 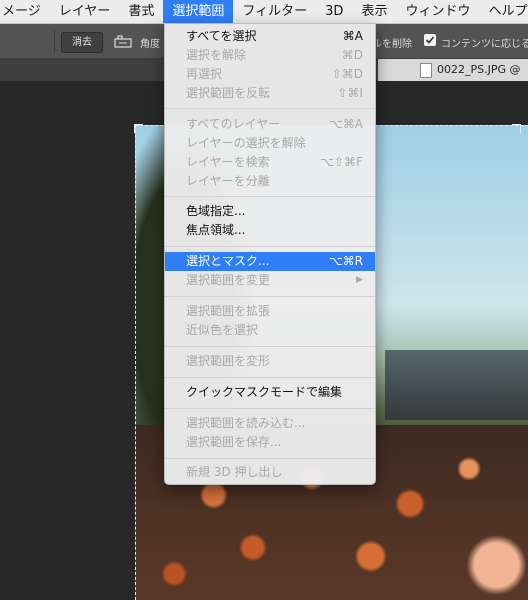 I want to click on menu-item-label: 近似色を選択, so click(x=222, y=330).